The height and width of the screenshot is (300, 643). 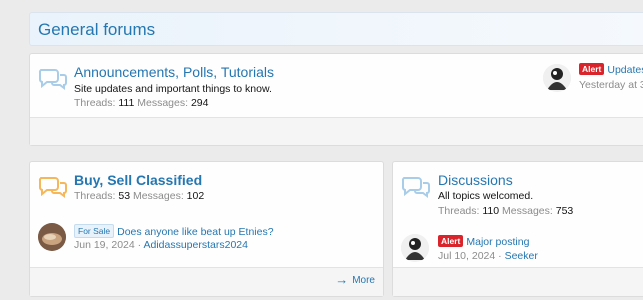 I want to click on latest-user-link: Adidassuperstars2024, so click(x=195, y=245).